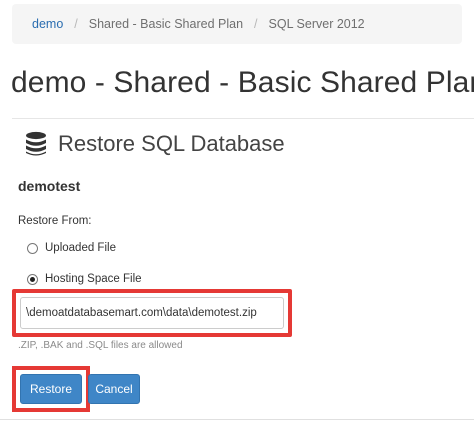  What do you see at coordinates (32, 279) in the screenshot?
I see `radio-hosting-space-file-circle` at bounding box center [32, 279].